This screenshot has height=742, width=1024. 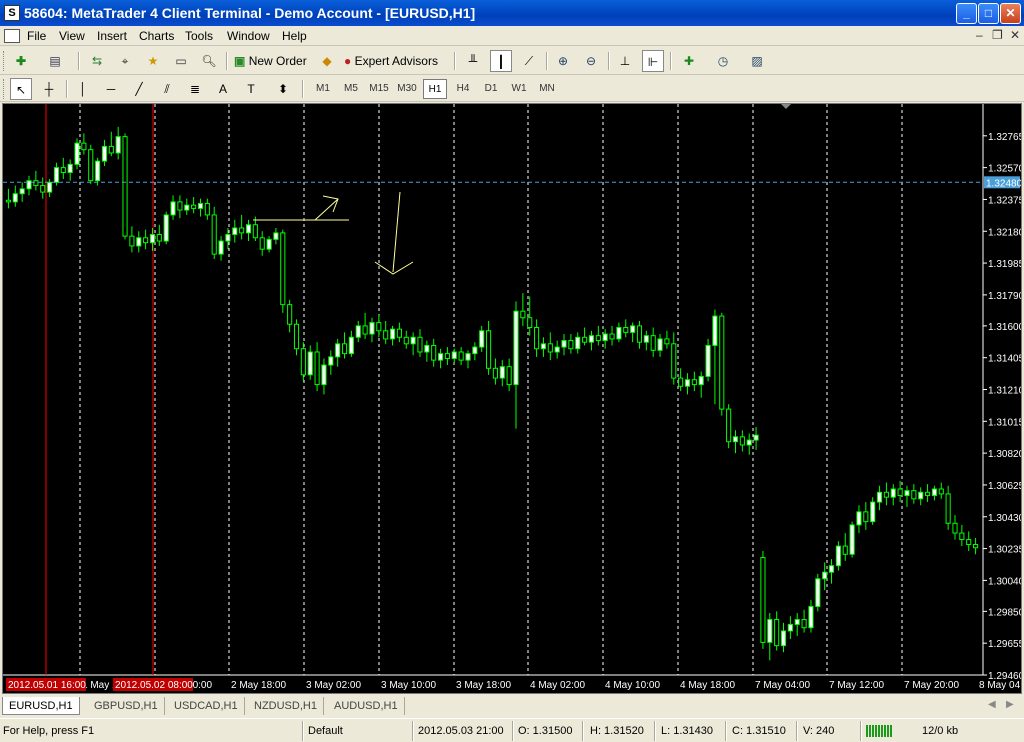 What do you see at coordinates (653, 61) in the screenshot?
I see `chart-shift-icon: ⊩` at bounding box center [653, 61].